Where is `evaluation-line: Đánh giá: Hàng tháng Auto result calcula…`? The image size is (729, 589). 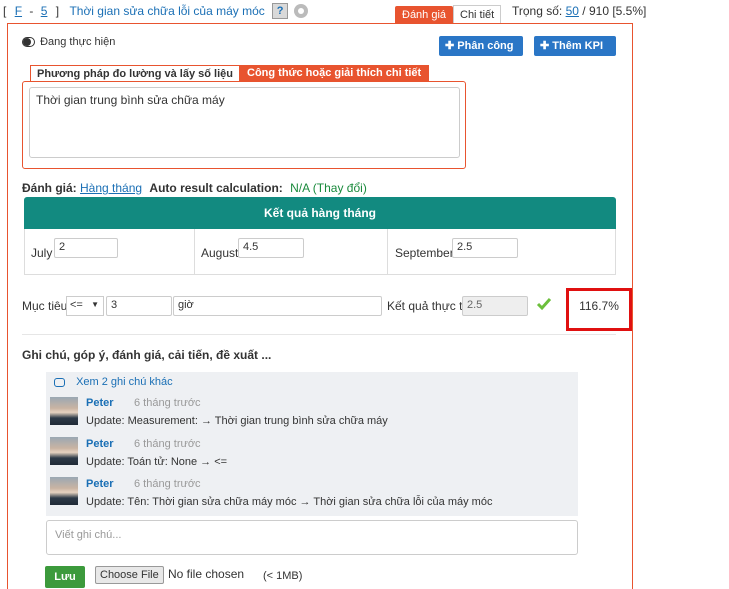
evaluation-line: Đánh giá: Hàng tháng Auto result calcula… is located at coordinates (194, 188).